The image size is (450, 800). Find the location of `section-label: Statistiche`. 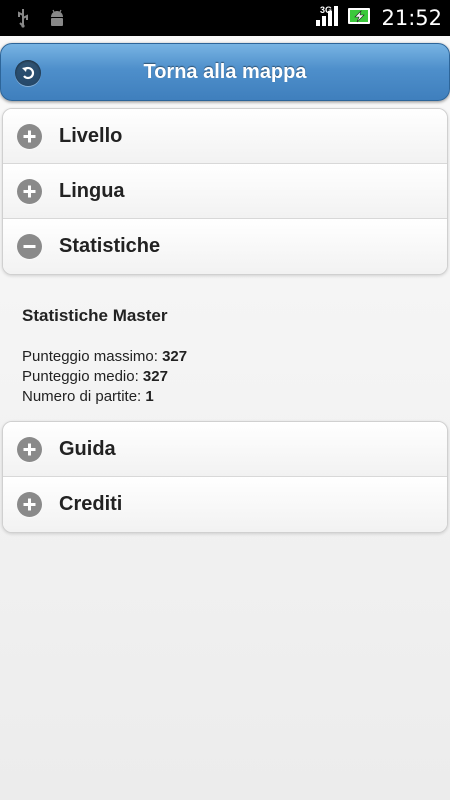

section-label: Statistiche is located at coordinates (110, 246).